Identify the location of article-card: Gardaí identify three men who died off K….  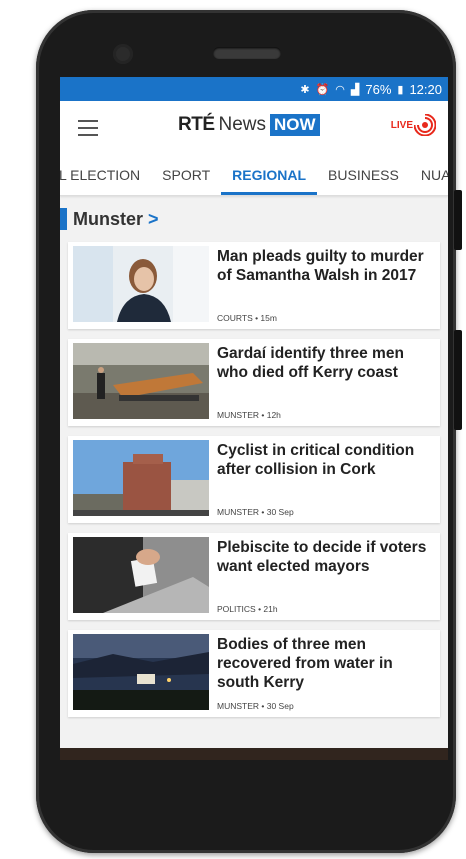
(254, 382).